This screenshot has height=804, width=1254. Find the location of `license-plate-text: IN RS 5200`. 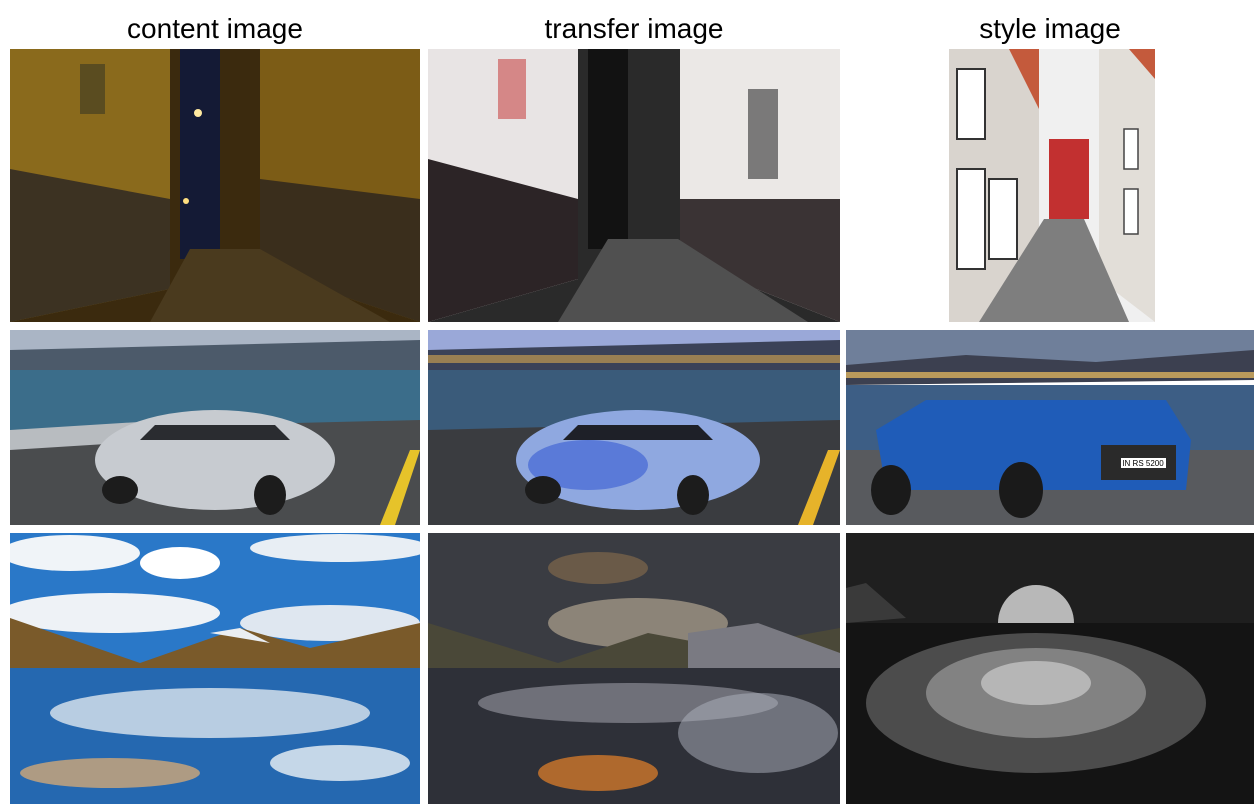

license-plate-text: IN RS 5200 is located at coordinates (1143, 463).